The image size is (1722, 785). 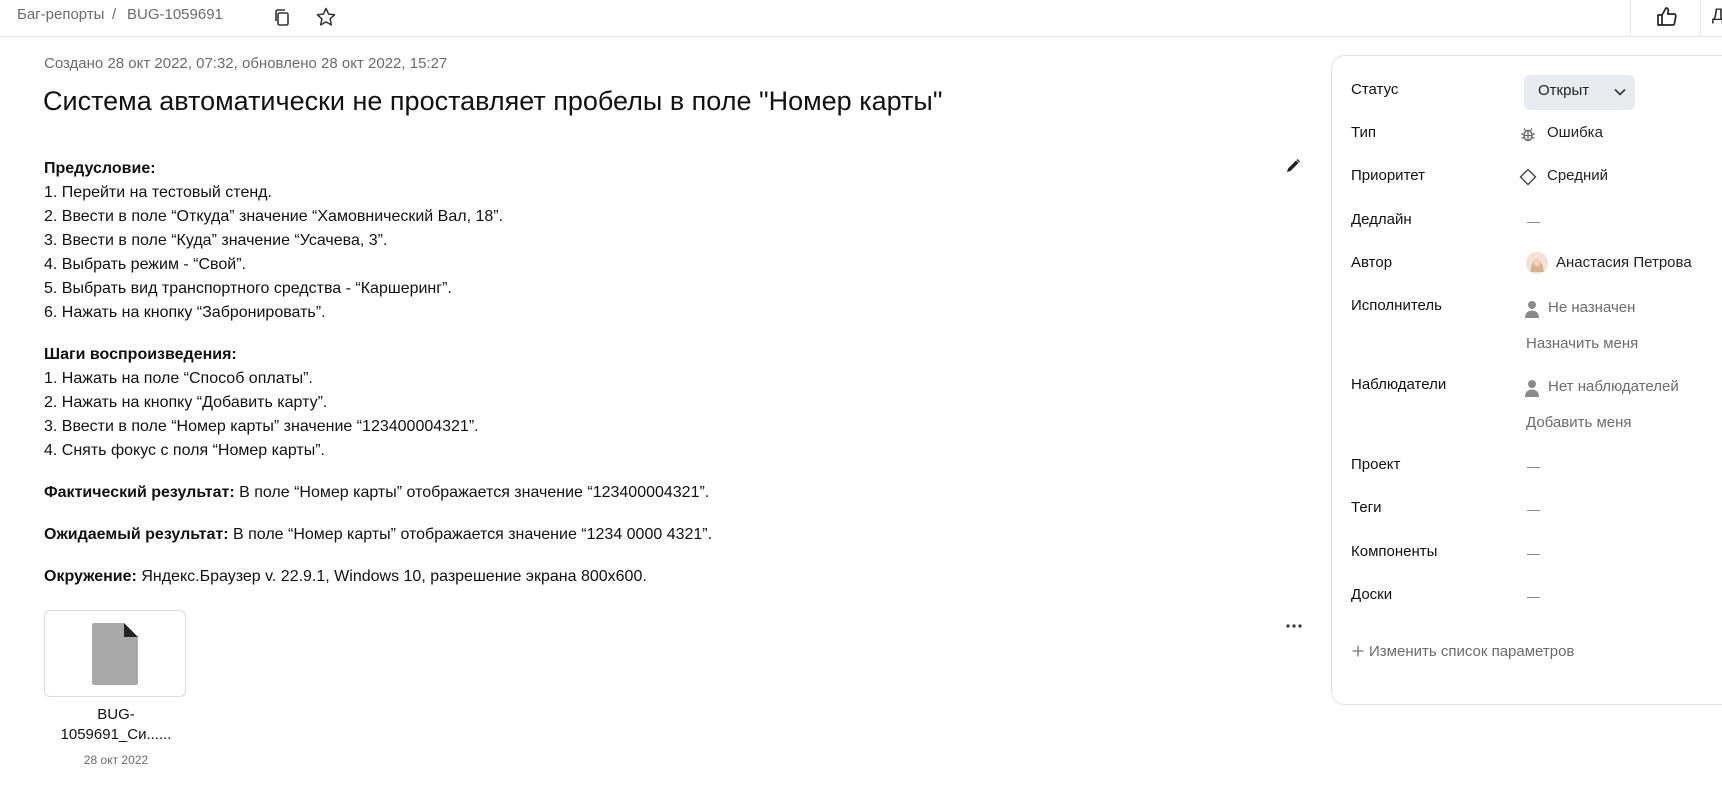 I want to click on step-line: 4. Снять фокус с поля “Номер карты”., so click(x=184, y=450).